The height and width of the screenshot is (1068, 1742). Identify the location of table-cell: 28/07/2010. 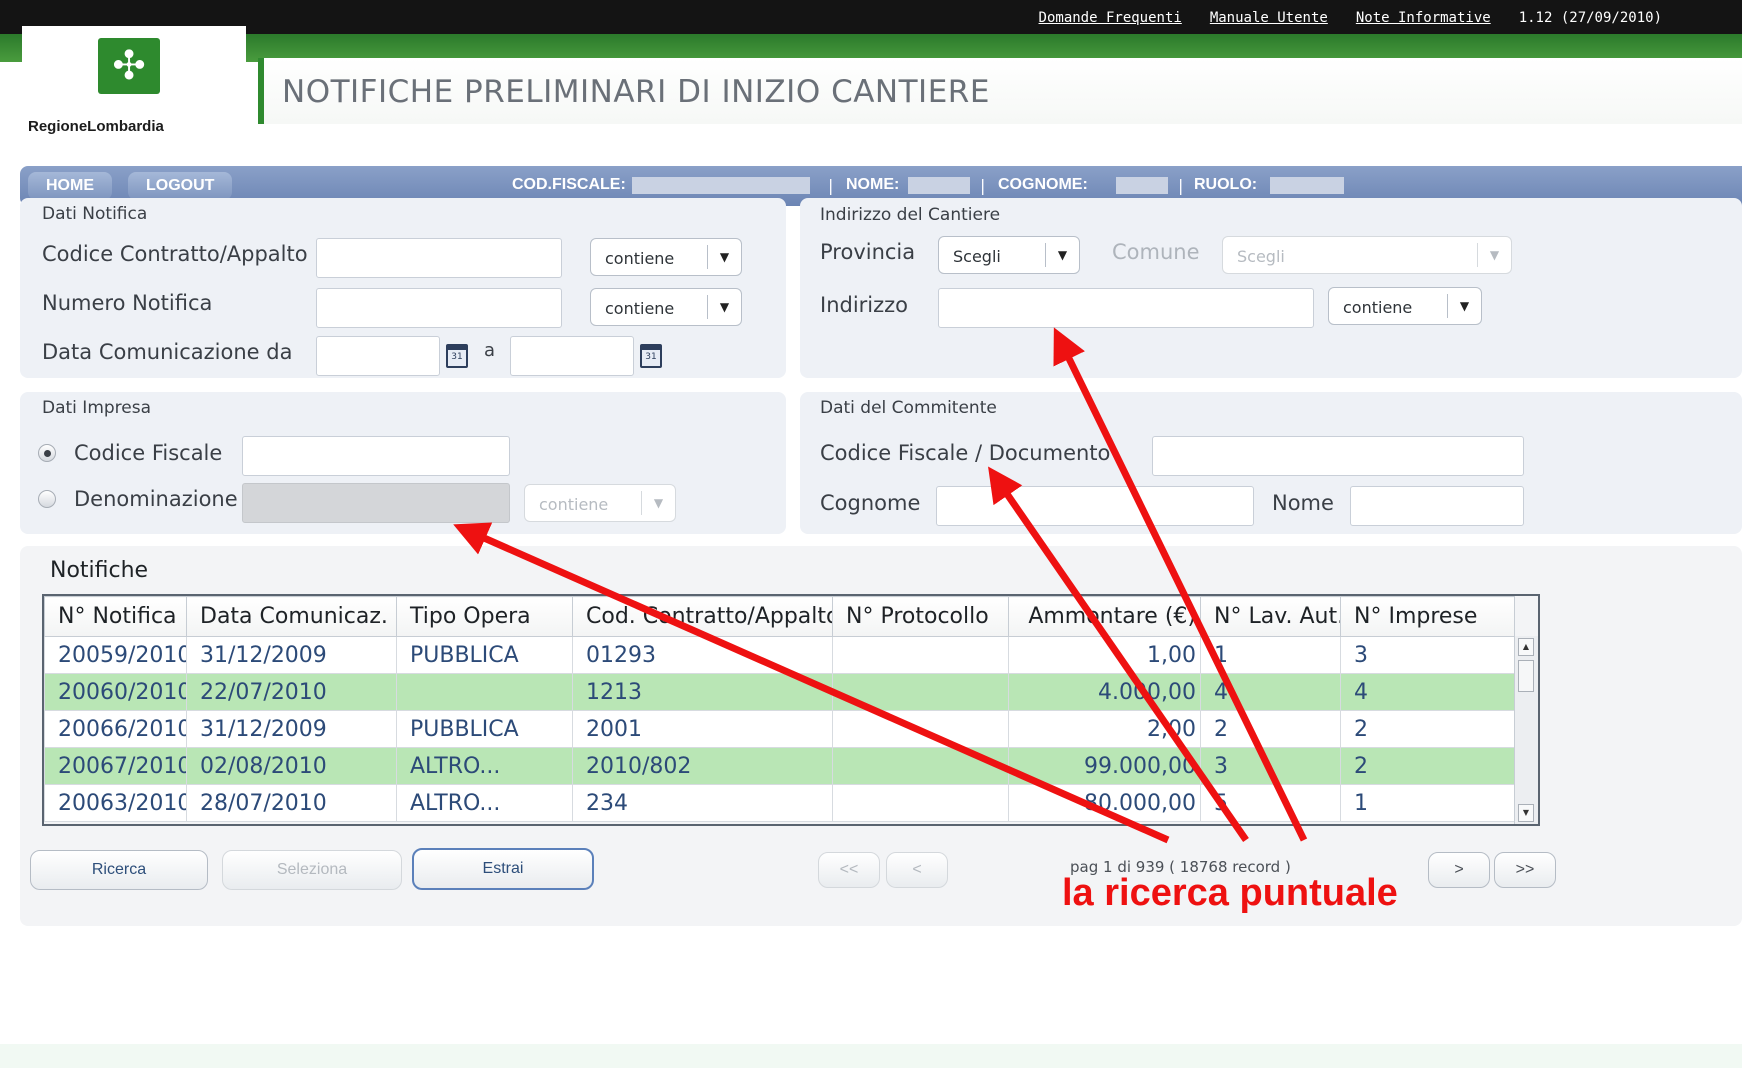
(291, 803).